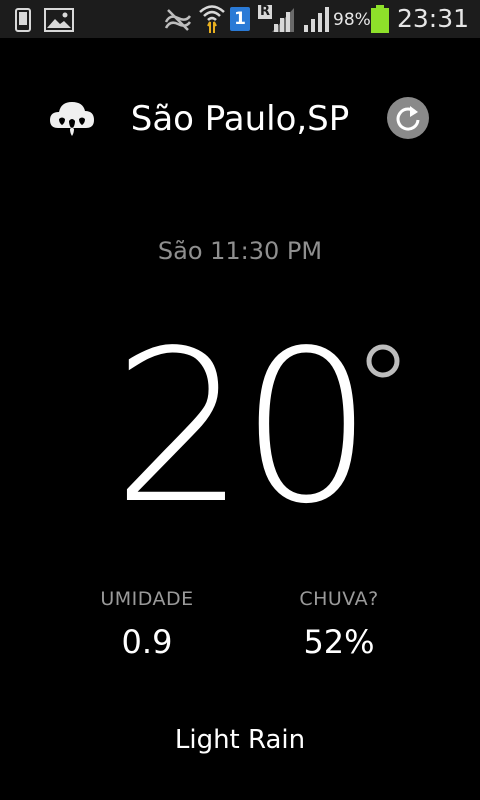 The image size is (480, 800). I want to click on update-time: São 11:30 PM, so click(240, 251).